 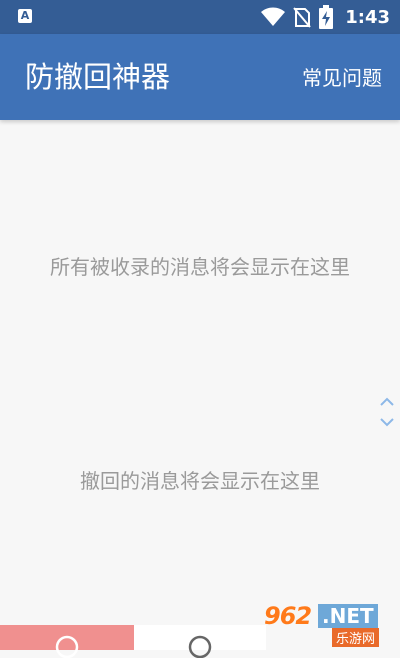 What do you see at coordinates (367, 17) in the screenshot?
I see `status-time: 1:43` at bounding box center [367, 17].